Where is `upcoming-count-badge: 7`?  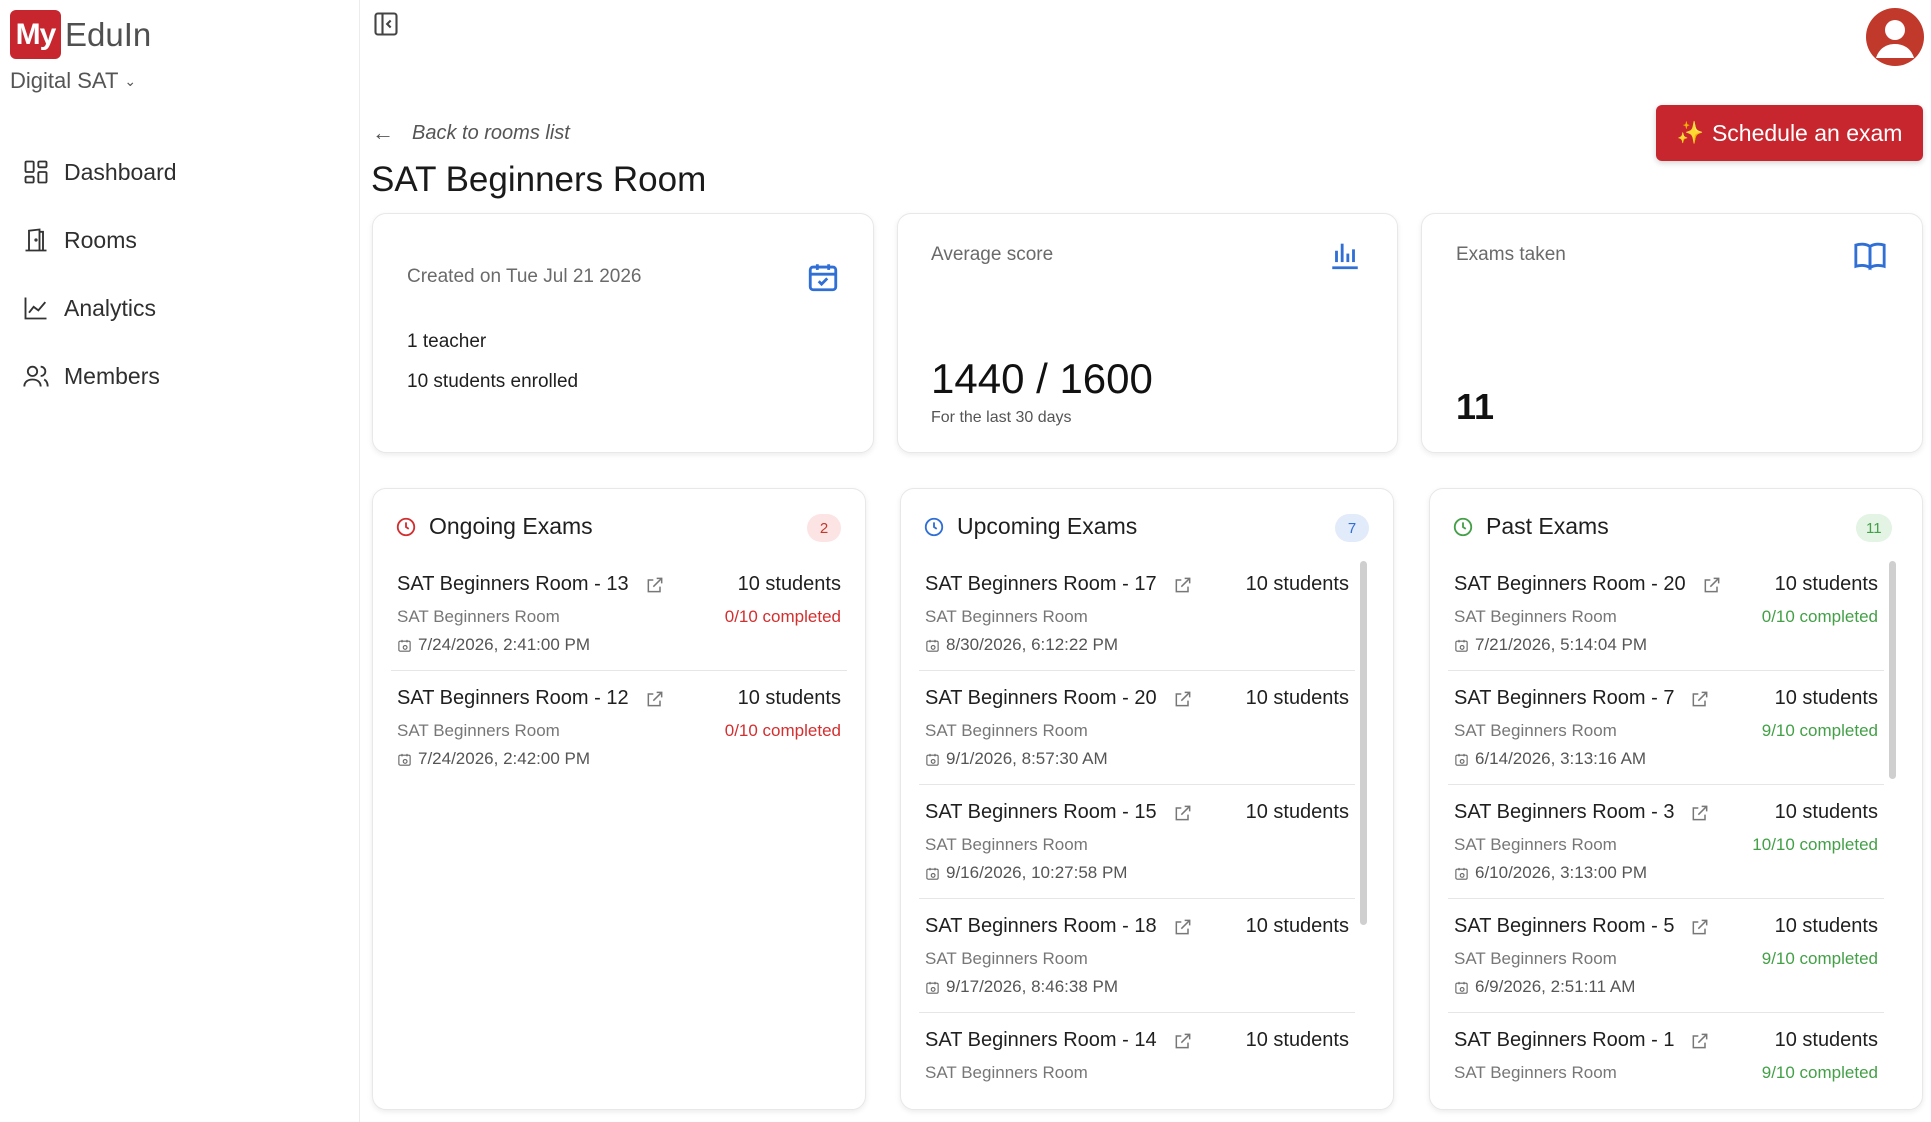 upcoming-count-badge: 7 is located at coordinates (1352, 528).